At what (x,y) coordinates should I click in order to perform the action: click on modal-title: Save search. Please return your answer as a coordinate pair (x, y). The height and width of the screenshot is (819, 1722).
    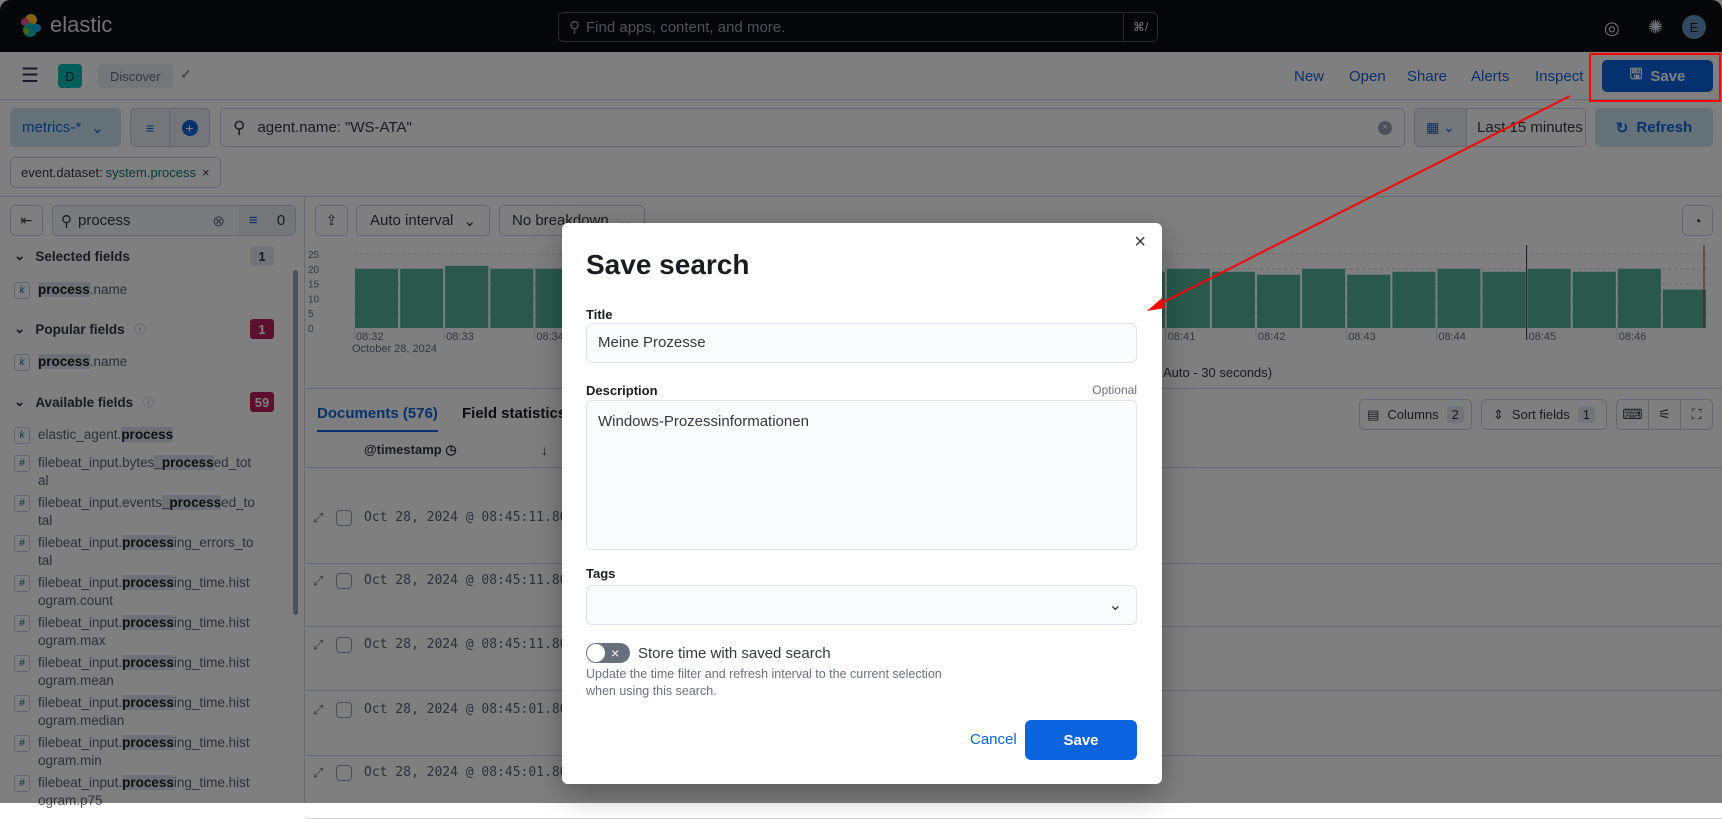
    Looking at the image, I should click on (668, 264).